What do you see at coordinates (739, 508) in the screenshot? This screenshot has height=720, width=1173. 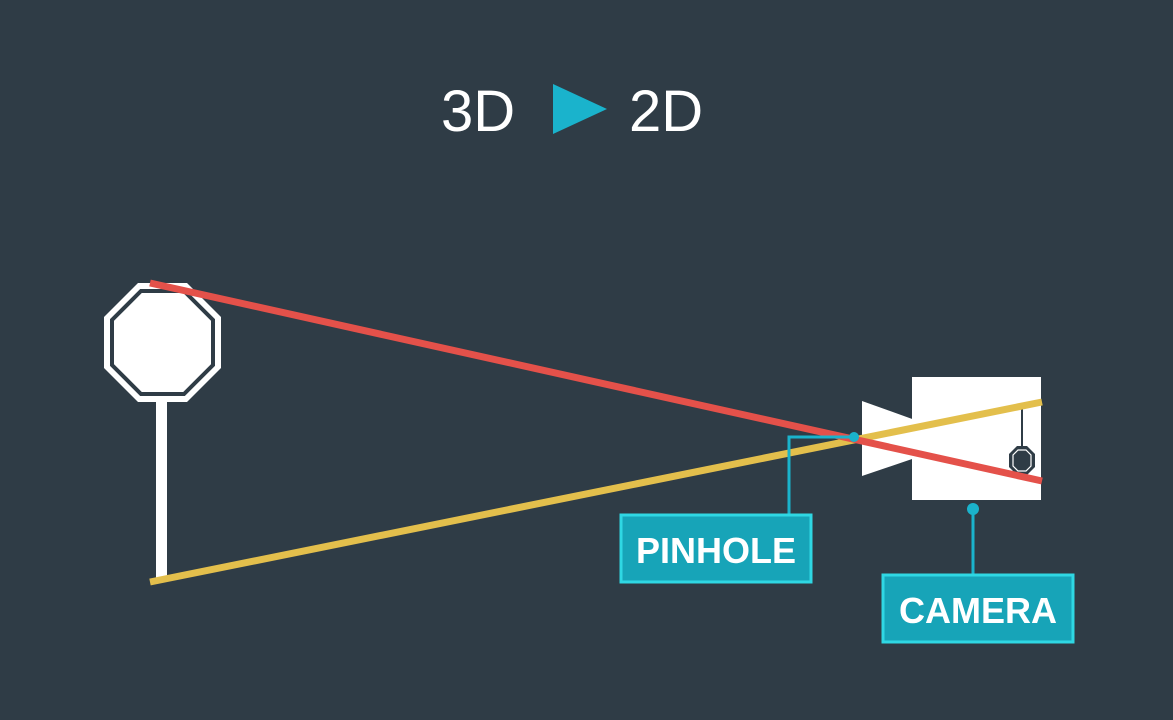 I see `pinhole-callout: PINHOLE` at bounding box center [739, 508].